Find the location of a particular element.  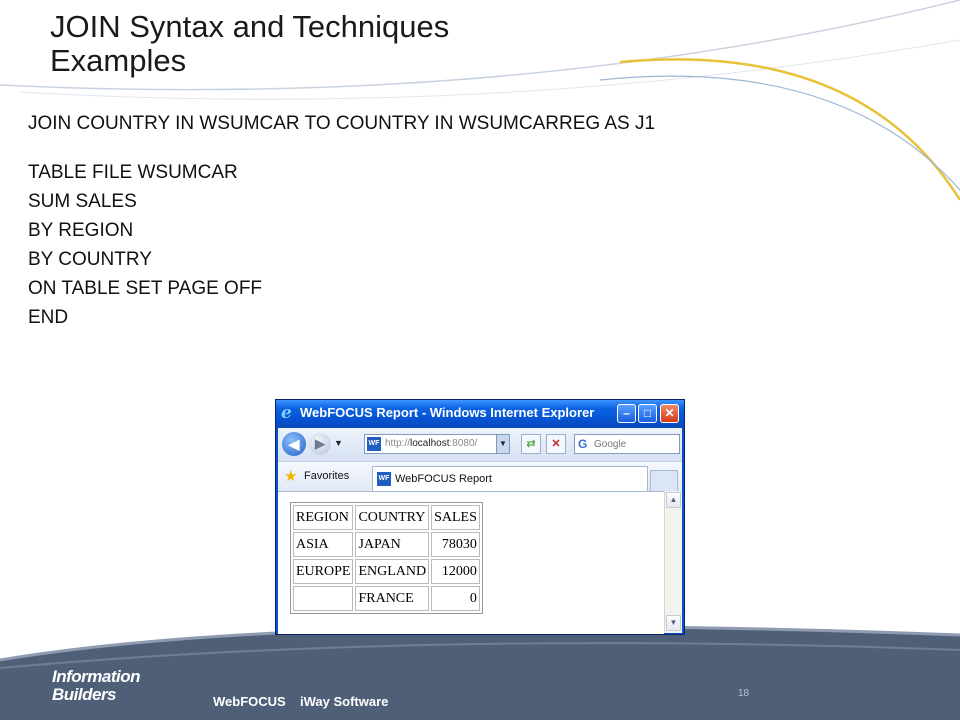

address-suffix: :8080/ is located at coordinates (463, 443).